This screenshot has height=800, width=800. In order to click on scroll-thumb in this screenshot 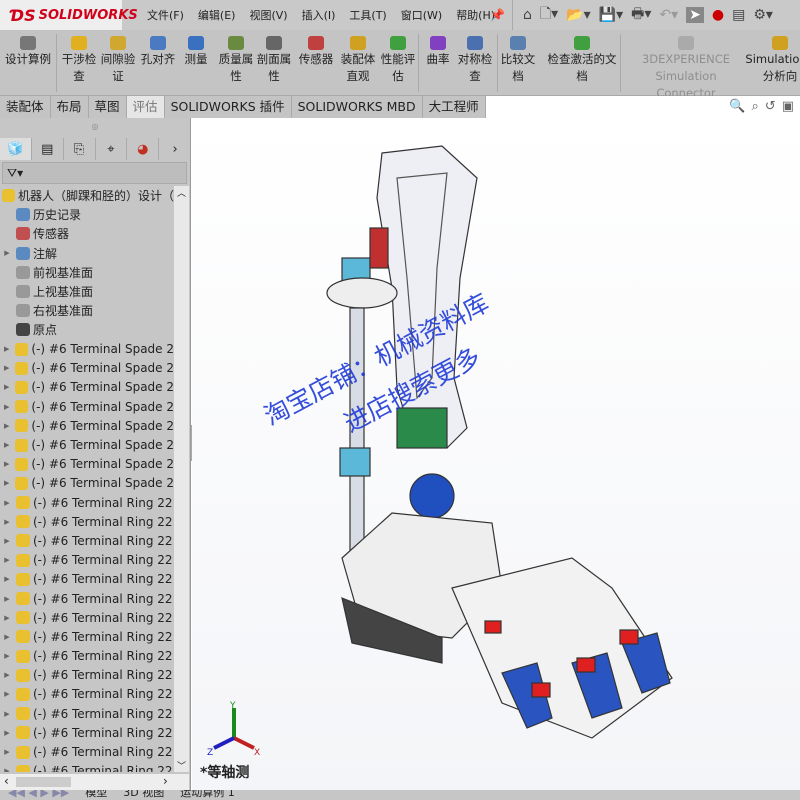, I will do `click(43, 782)`.